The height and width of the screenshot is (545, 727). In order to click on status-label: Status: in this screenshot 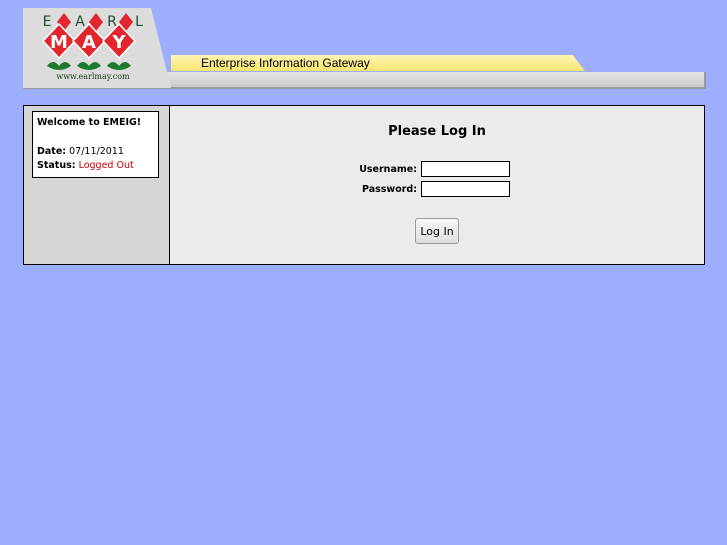, I will do `click(56, 165)`.